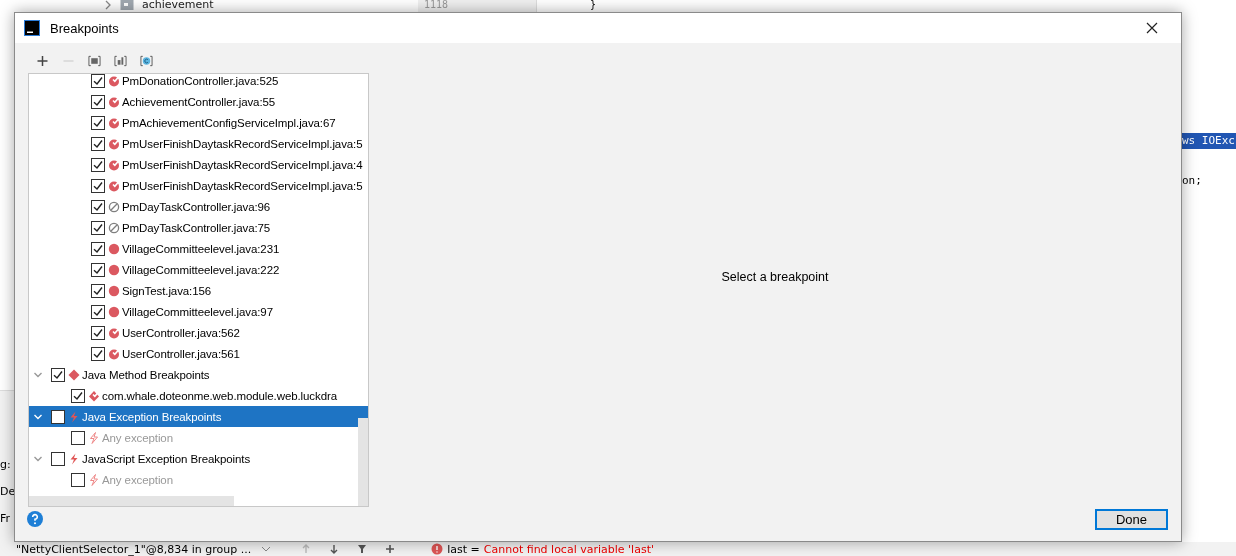 The width and height of the screenshot is (1236, 556). What do you see at coordinates (362, 549) in the screenshot?
I see `filter-icon` at bounding box center [362, 549].